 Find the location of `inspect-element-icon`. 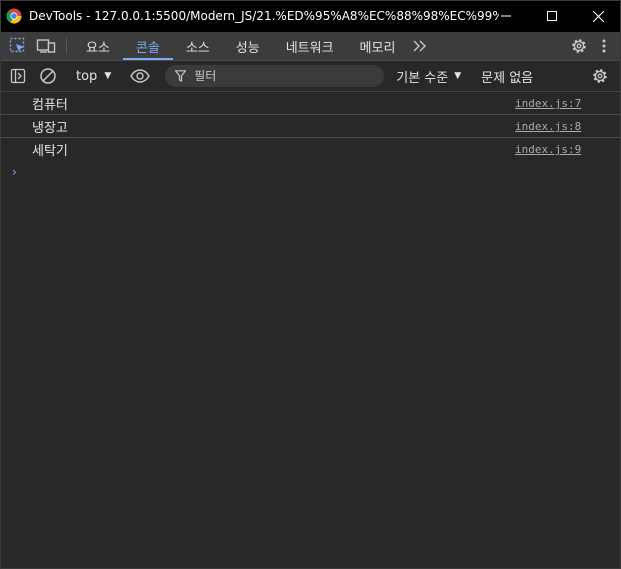

inspect-element-icon is located at coordinates (17, 45).